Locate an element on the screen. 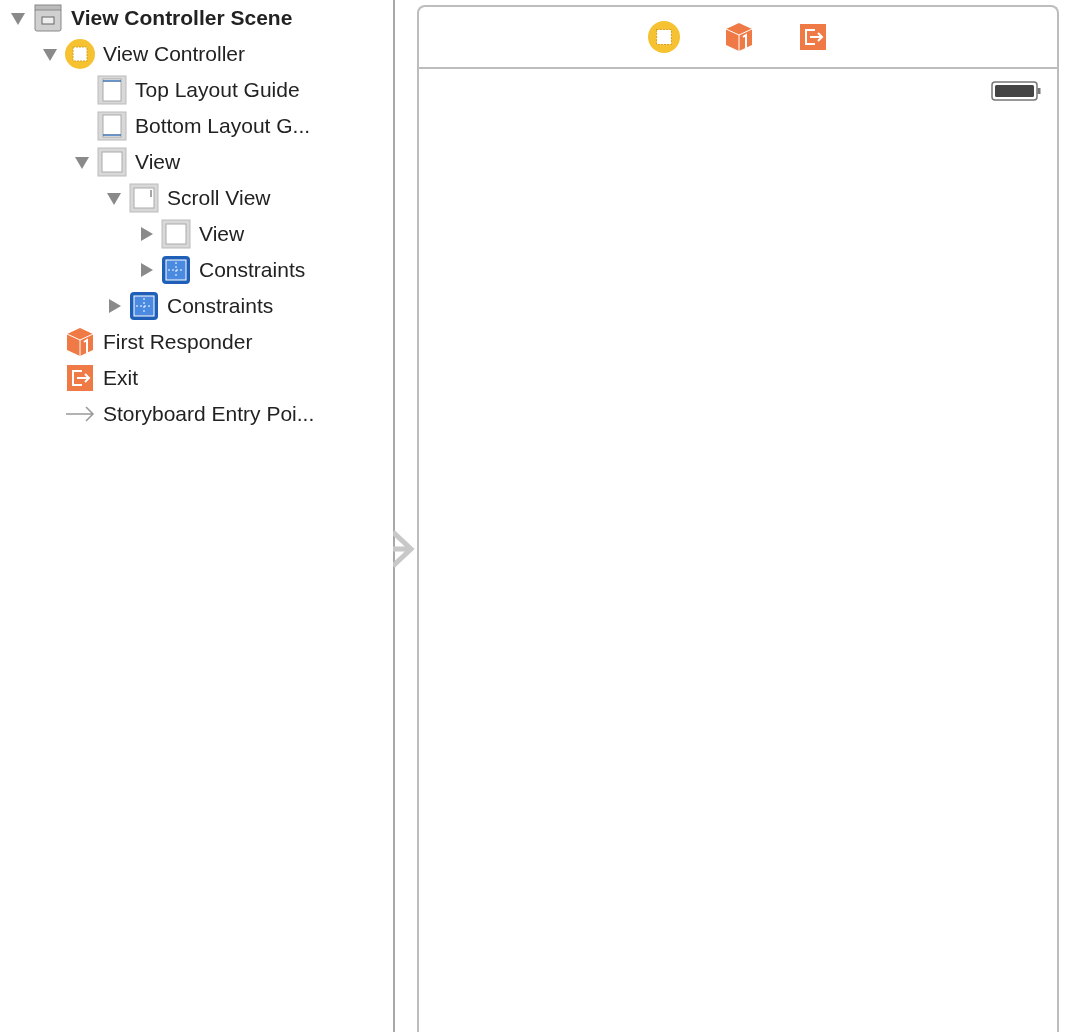 This screenshot has width=1078, height=1032. scene-icon is located at coordinates (48, 18).